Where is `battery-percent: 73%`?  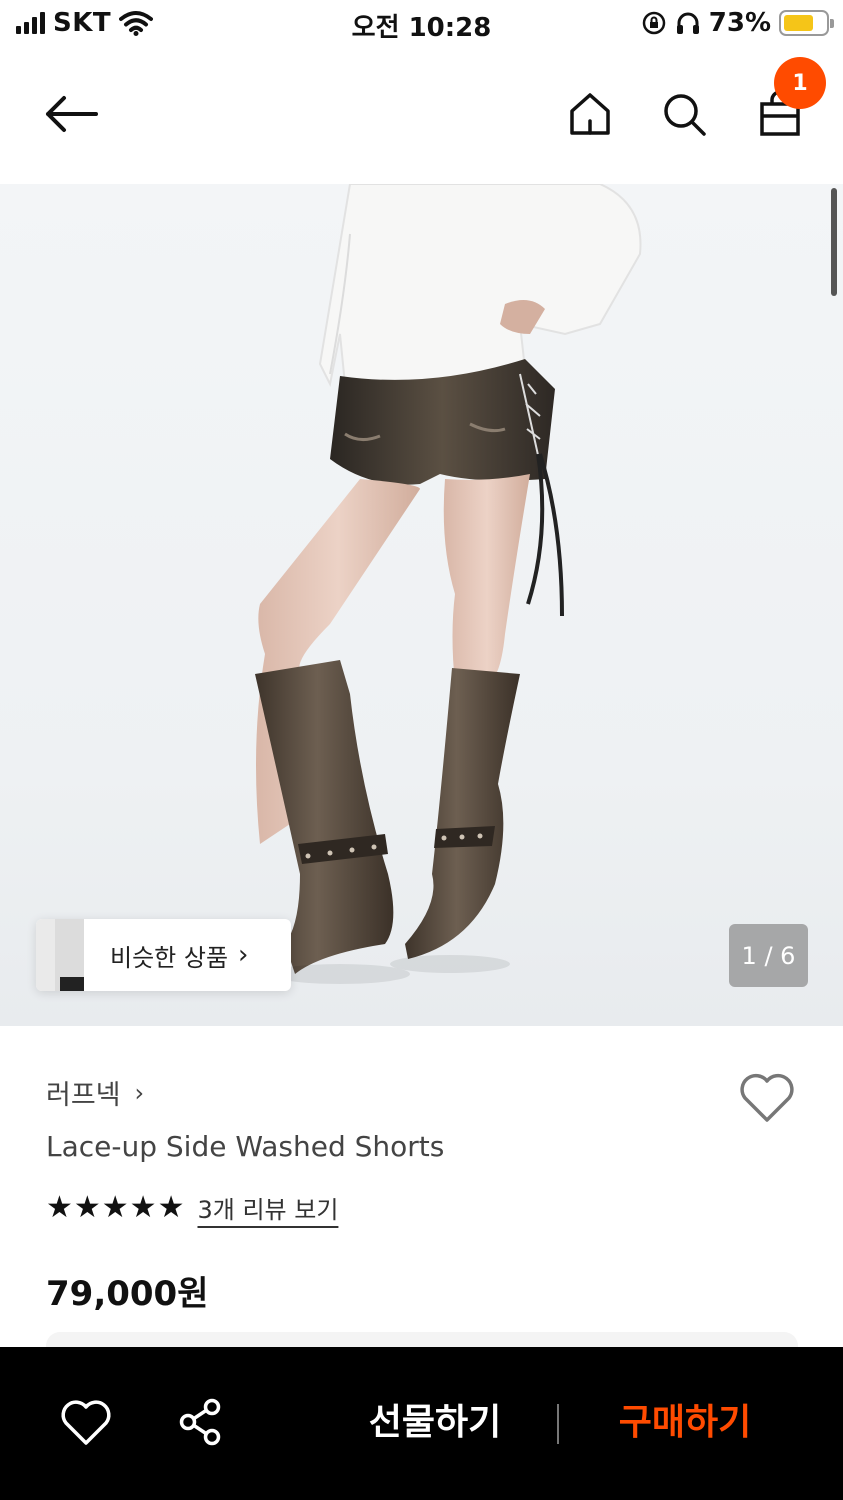
battery-percent: 73% is located at coordinates (739, 23).